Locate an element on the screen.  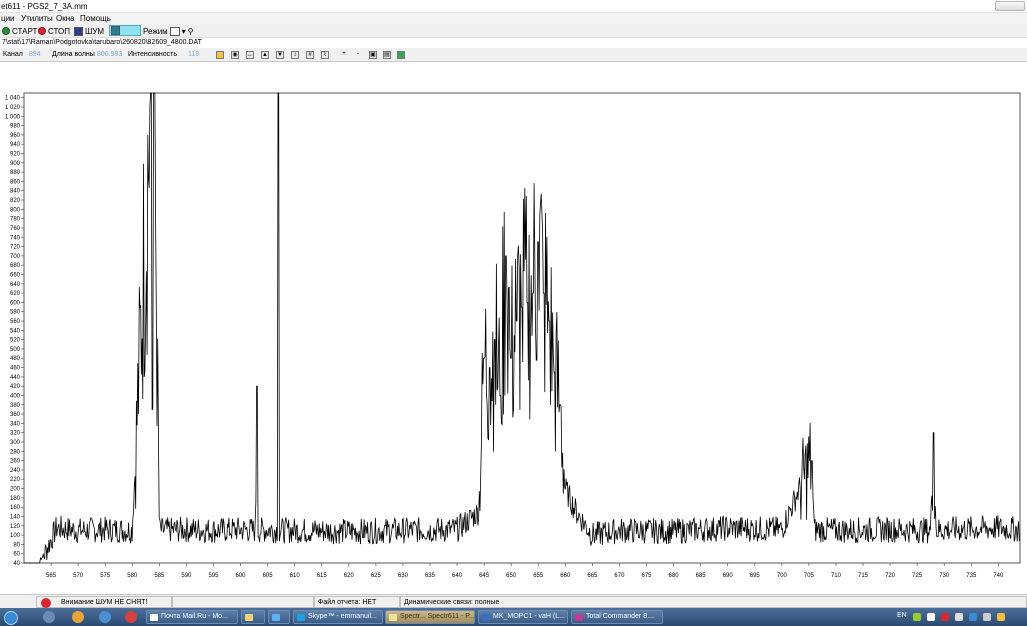
palette-icon is located at coordinates (220, 55).